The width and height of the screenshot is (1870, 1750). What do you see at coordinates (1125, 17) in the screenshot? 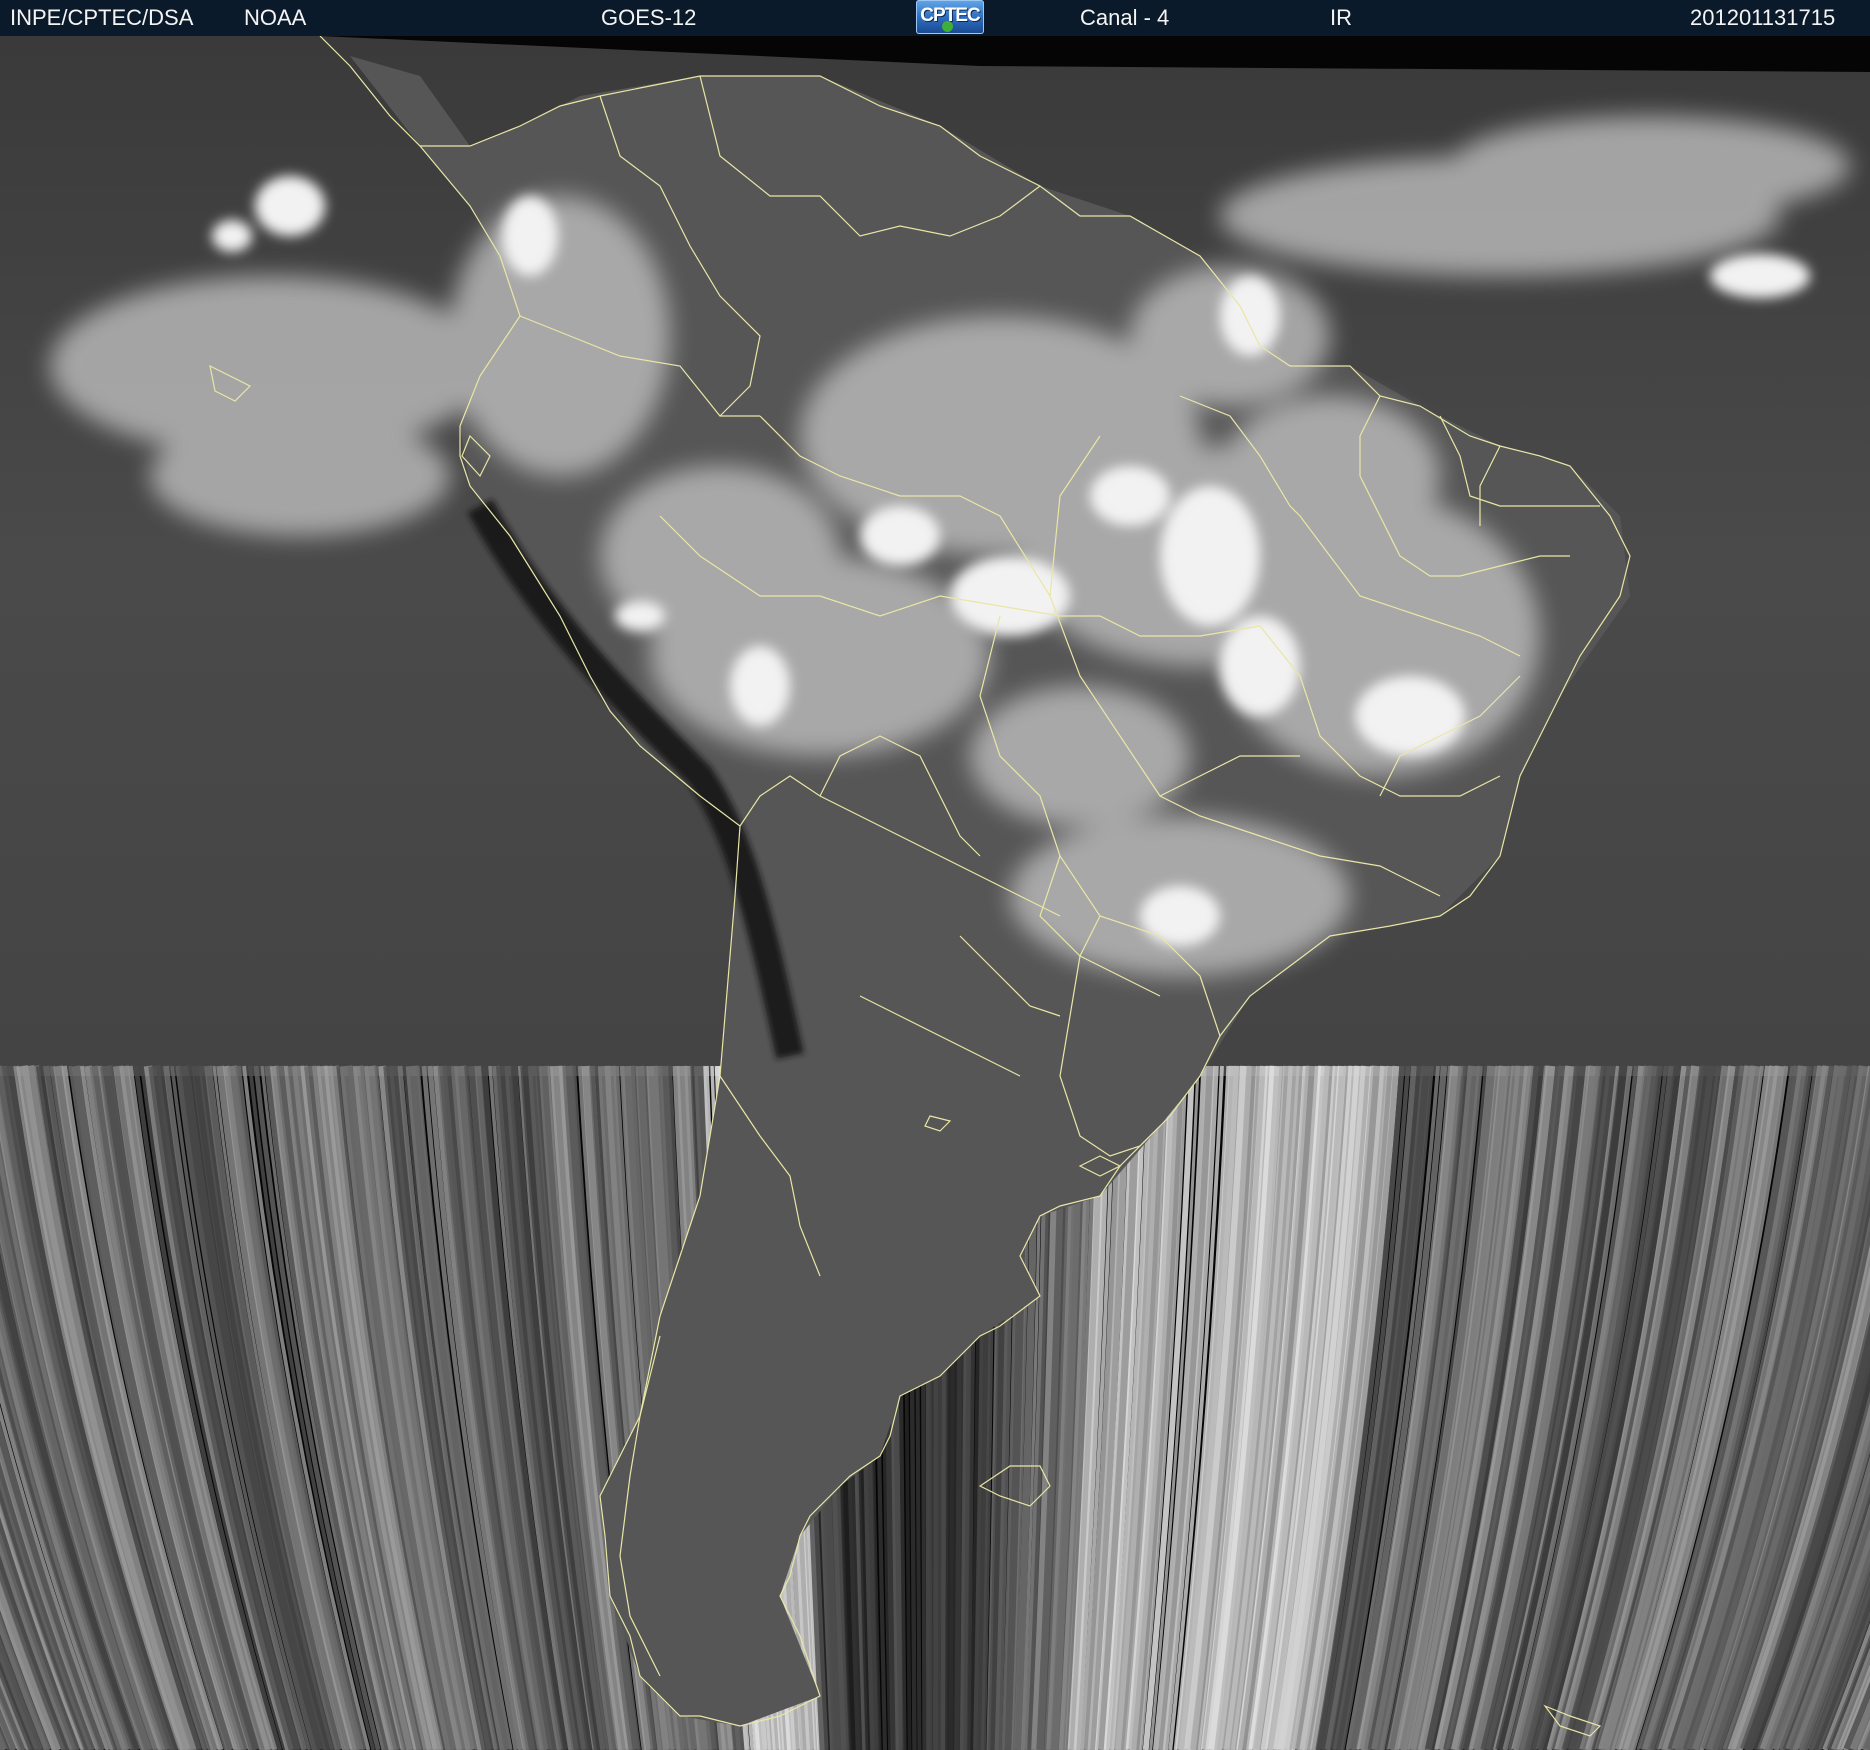
I see `channel-label: Canal - 4` at bounding box center [1125, 17].